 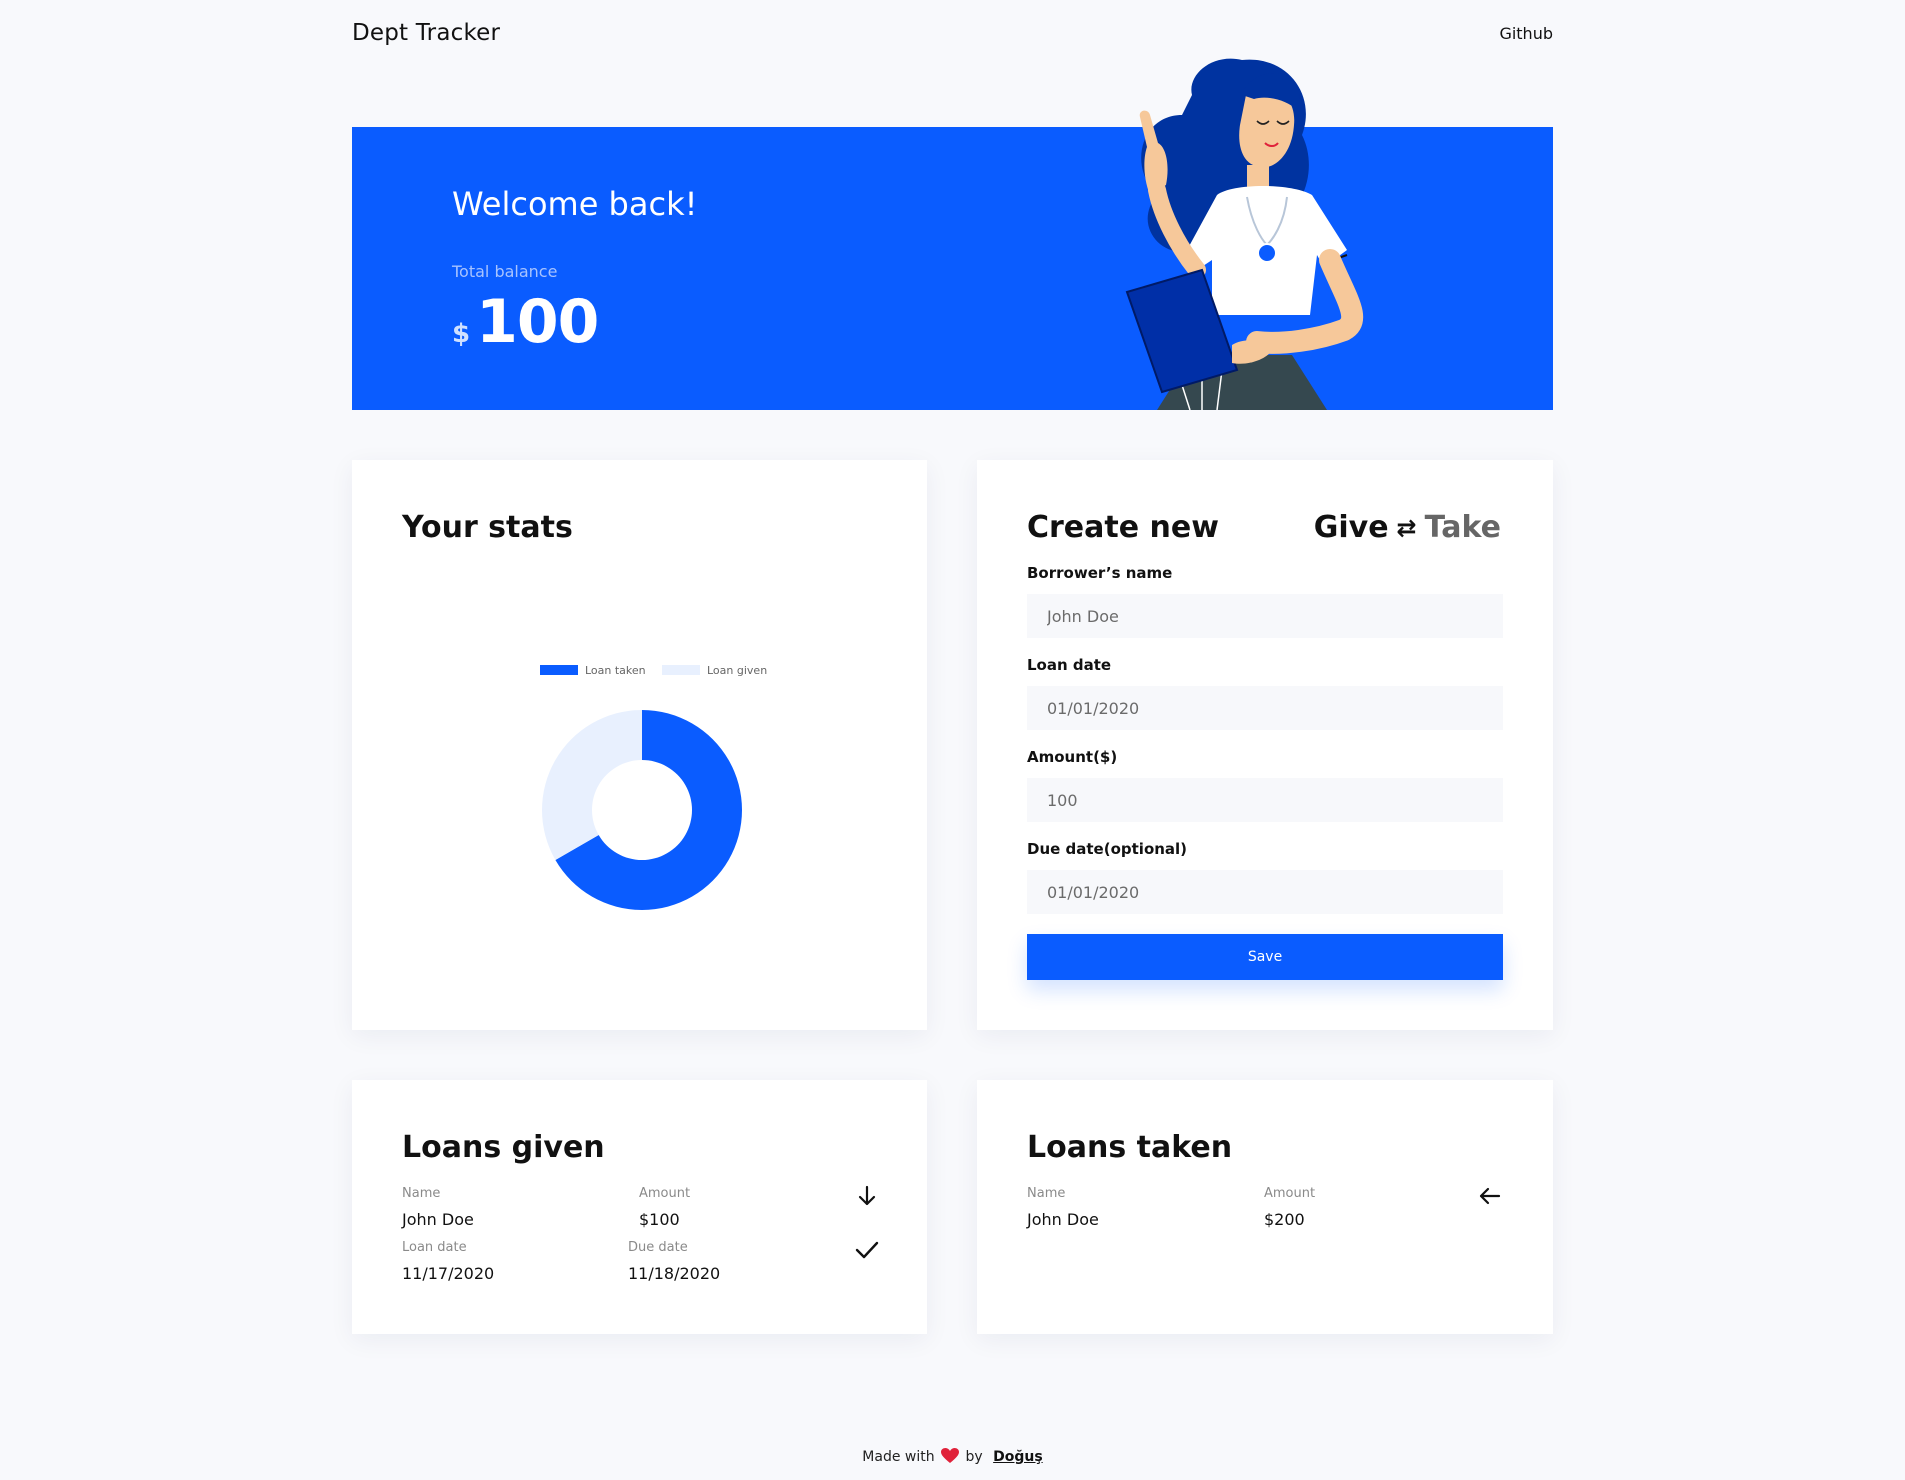 What do you see at coordinates (867, 1250) in the screenshot?
I see `checkmark-icon` at bounding box center [867, 1250].